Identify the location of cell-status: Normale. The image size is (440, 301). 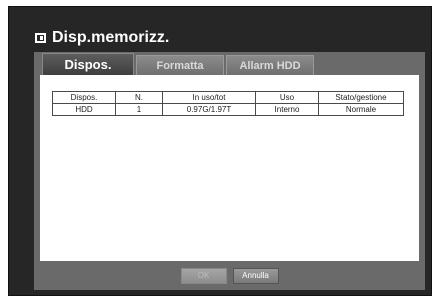
(361, 109).